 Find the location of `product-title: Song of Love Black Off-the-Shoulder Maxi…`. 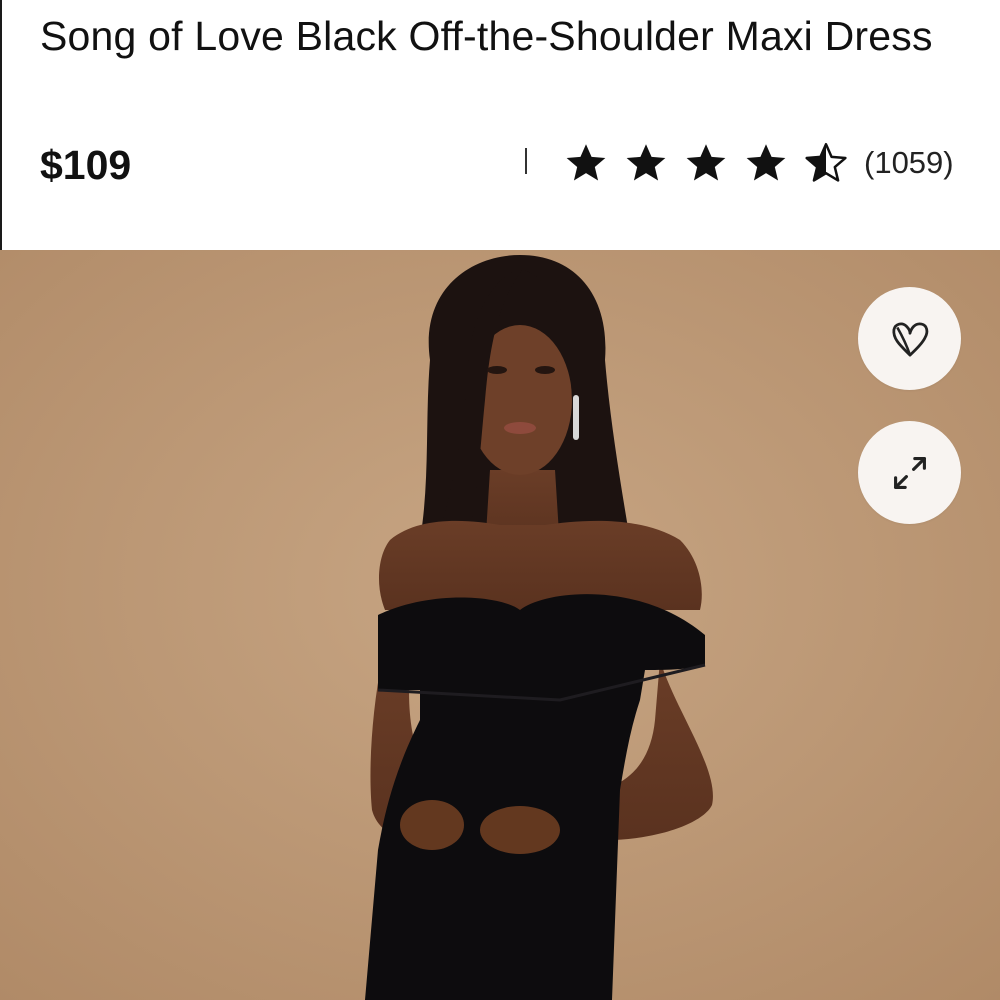

product-title: Song of Love Black Off-the-Shoulder Maxi… is located at coordinates (486, 36).